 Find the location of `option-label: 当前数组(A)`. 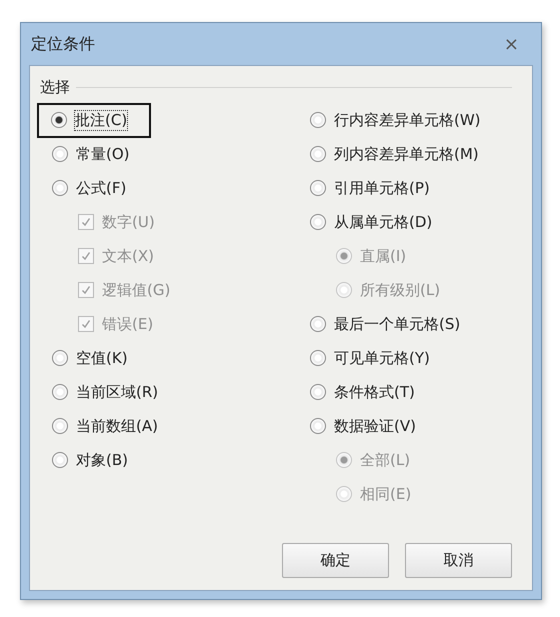

option-label: 当前数组(A) is located at coordinates (117, 426).